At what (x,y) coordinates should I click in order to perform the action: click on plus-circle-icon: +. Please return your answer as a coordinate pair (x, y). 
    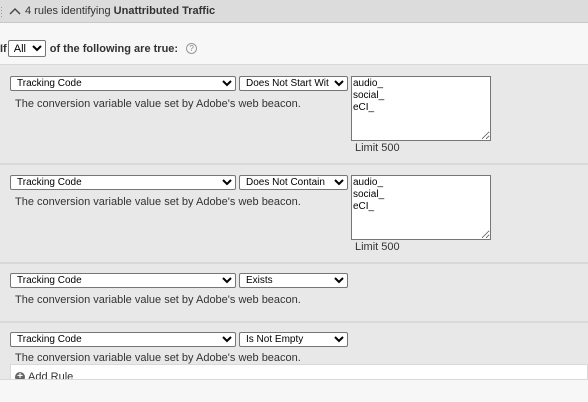
    Looking at the image, I should click on (20, 375).